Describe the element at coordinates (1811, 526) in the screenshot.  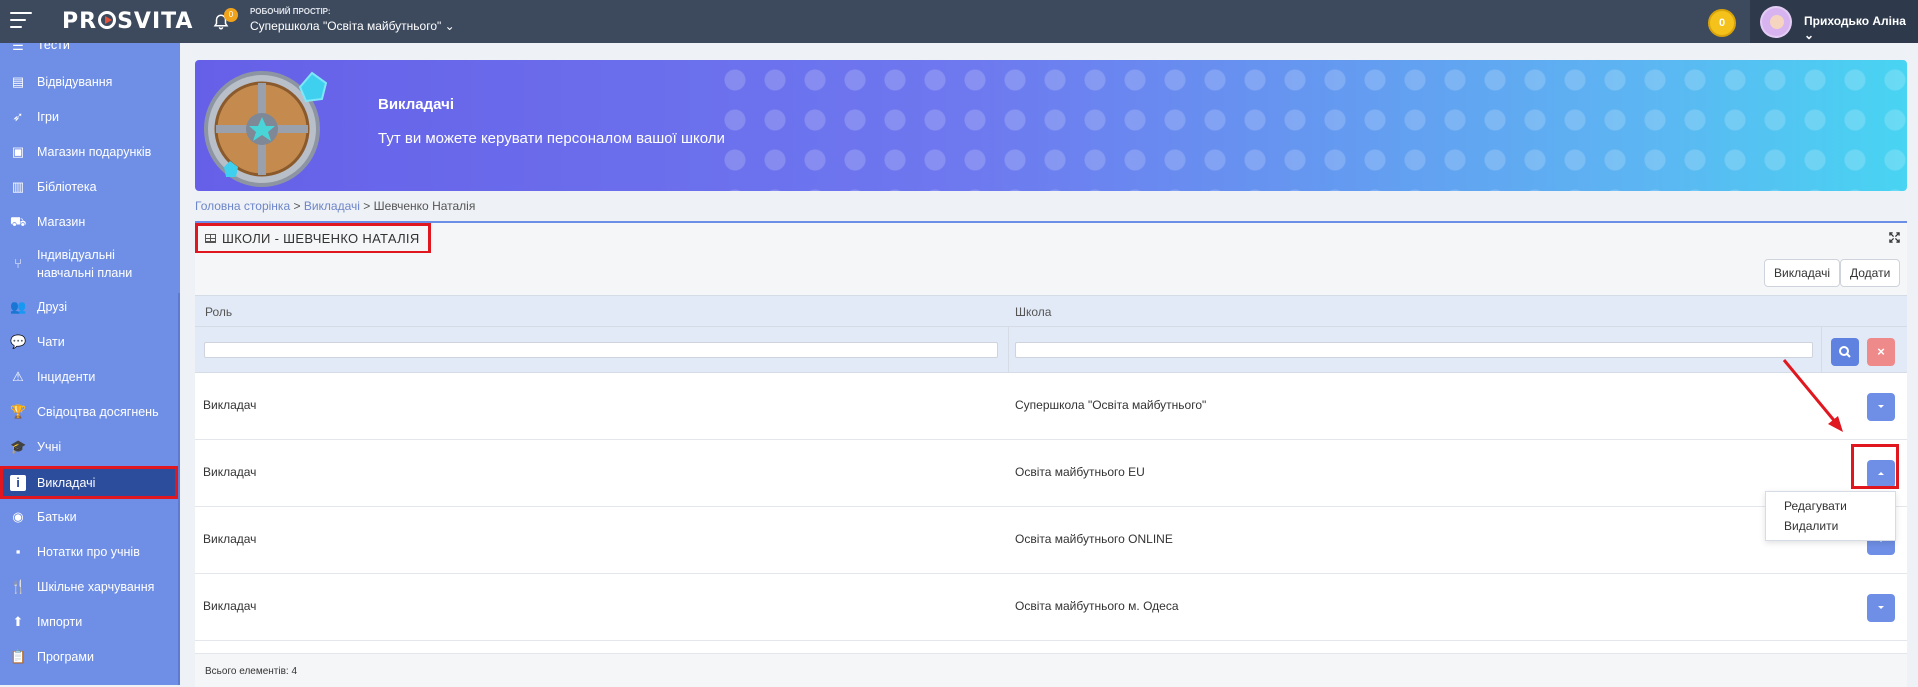
I see `menu-item-delete: Видалити` at that location.